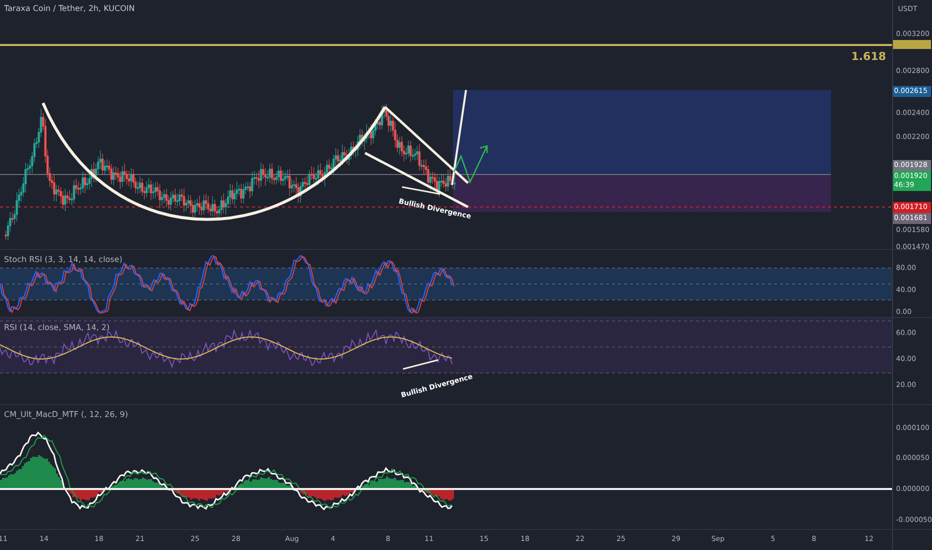 The width and height of the screenshot is (932, 550). Describe the element at coordinates (69, 8) in the screenshot. I see `chart-title: Taraxa Coin / Tether, 2h, KUCOIN` at that location.